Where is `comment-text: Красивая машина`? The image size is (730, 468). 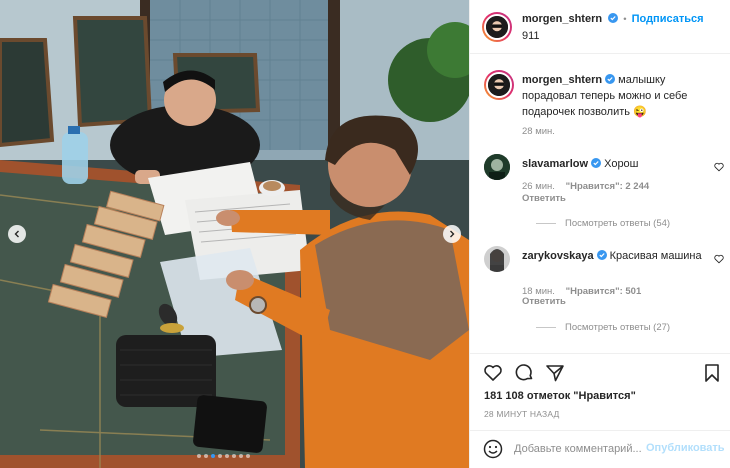
comment-text: Красивая машина is located at coordinates (655, 256).